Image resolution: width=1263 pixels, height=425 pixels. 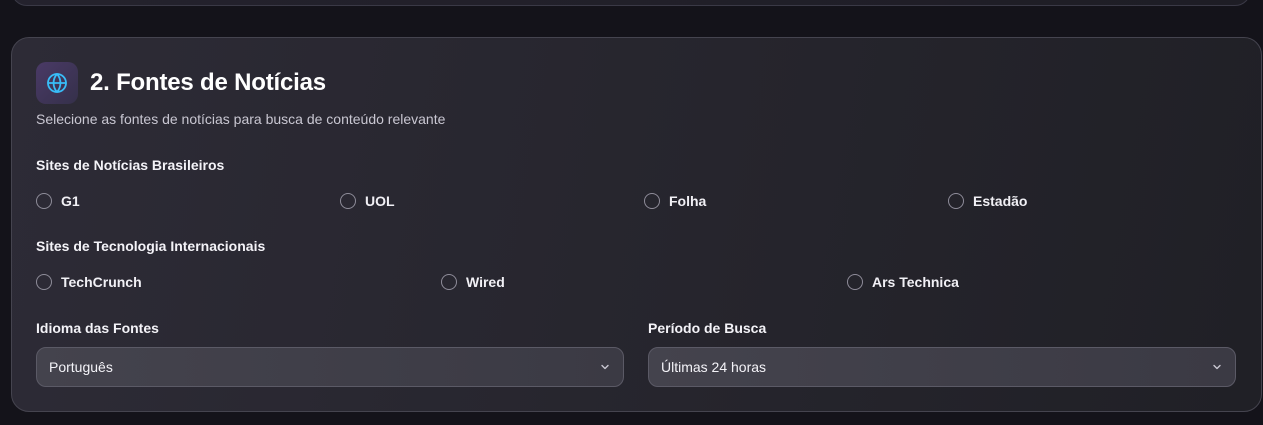 I want to click on radio-estadao, so click(x=956, y=201).